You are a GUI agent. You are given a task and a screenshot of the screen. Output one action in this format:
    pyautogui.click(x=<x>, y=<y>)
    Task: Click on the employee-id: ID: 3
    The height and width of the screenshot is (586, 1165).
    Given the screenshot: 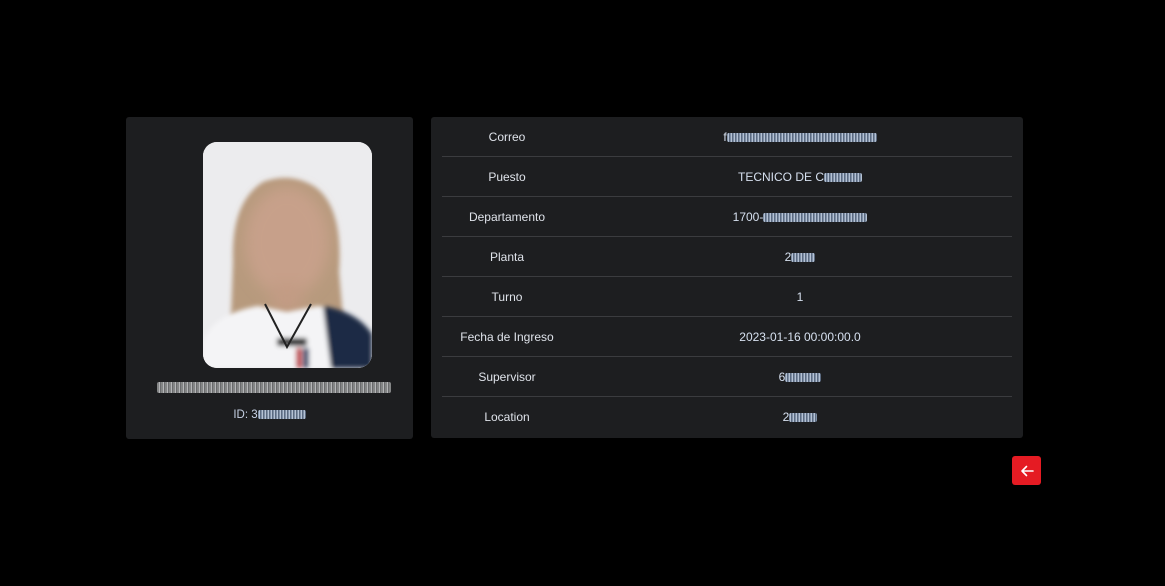 What is the action you would take?
    pyautogui.click(x=269, y=415)
    